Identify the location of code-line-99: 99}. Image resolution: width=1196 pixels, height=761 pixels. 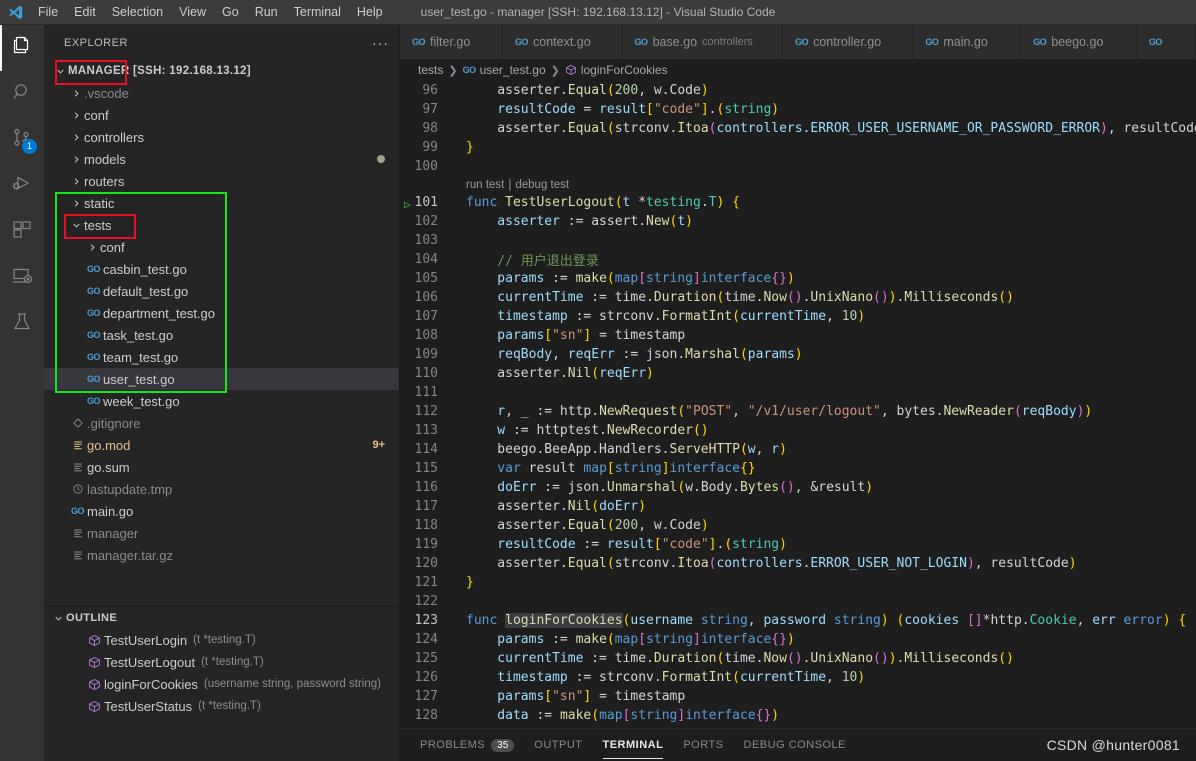
(798, 147).